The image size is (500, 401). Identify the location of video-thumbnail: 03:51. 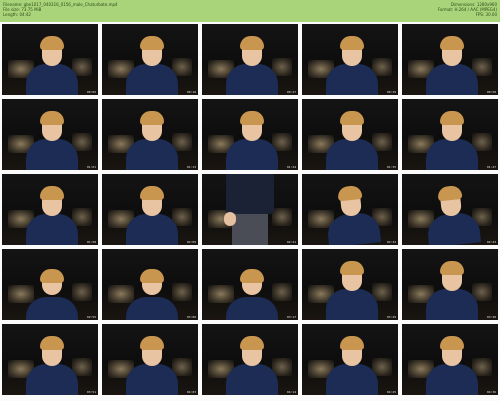
(50, 359).